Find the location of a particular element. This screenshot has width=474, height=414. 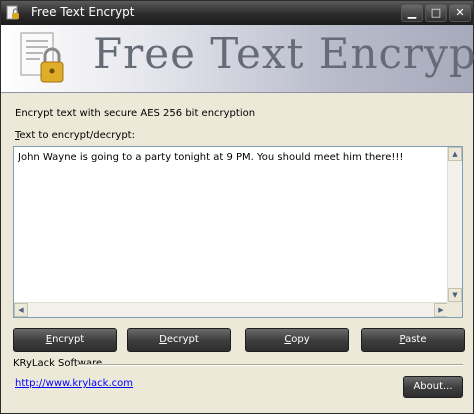

decrypt-mnemonic: D is located at coordinates (163, 339).